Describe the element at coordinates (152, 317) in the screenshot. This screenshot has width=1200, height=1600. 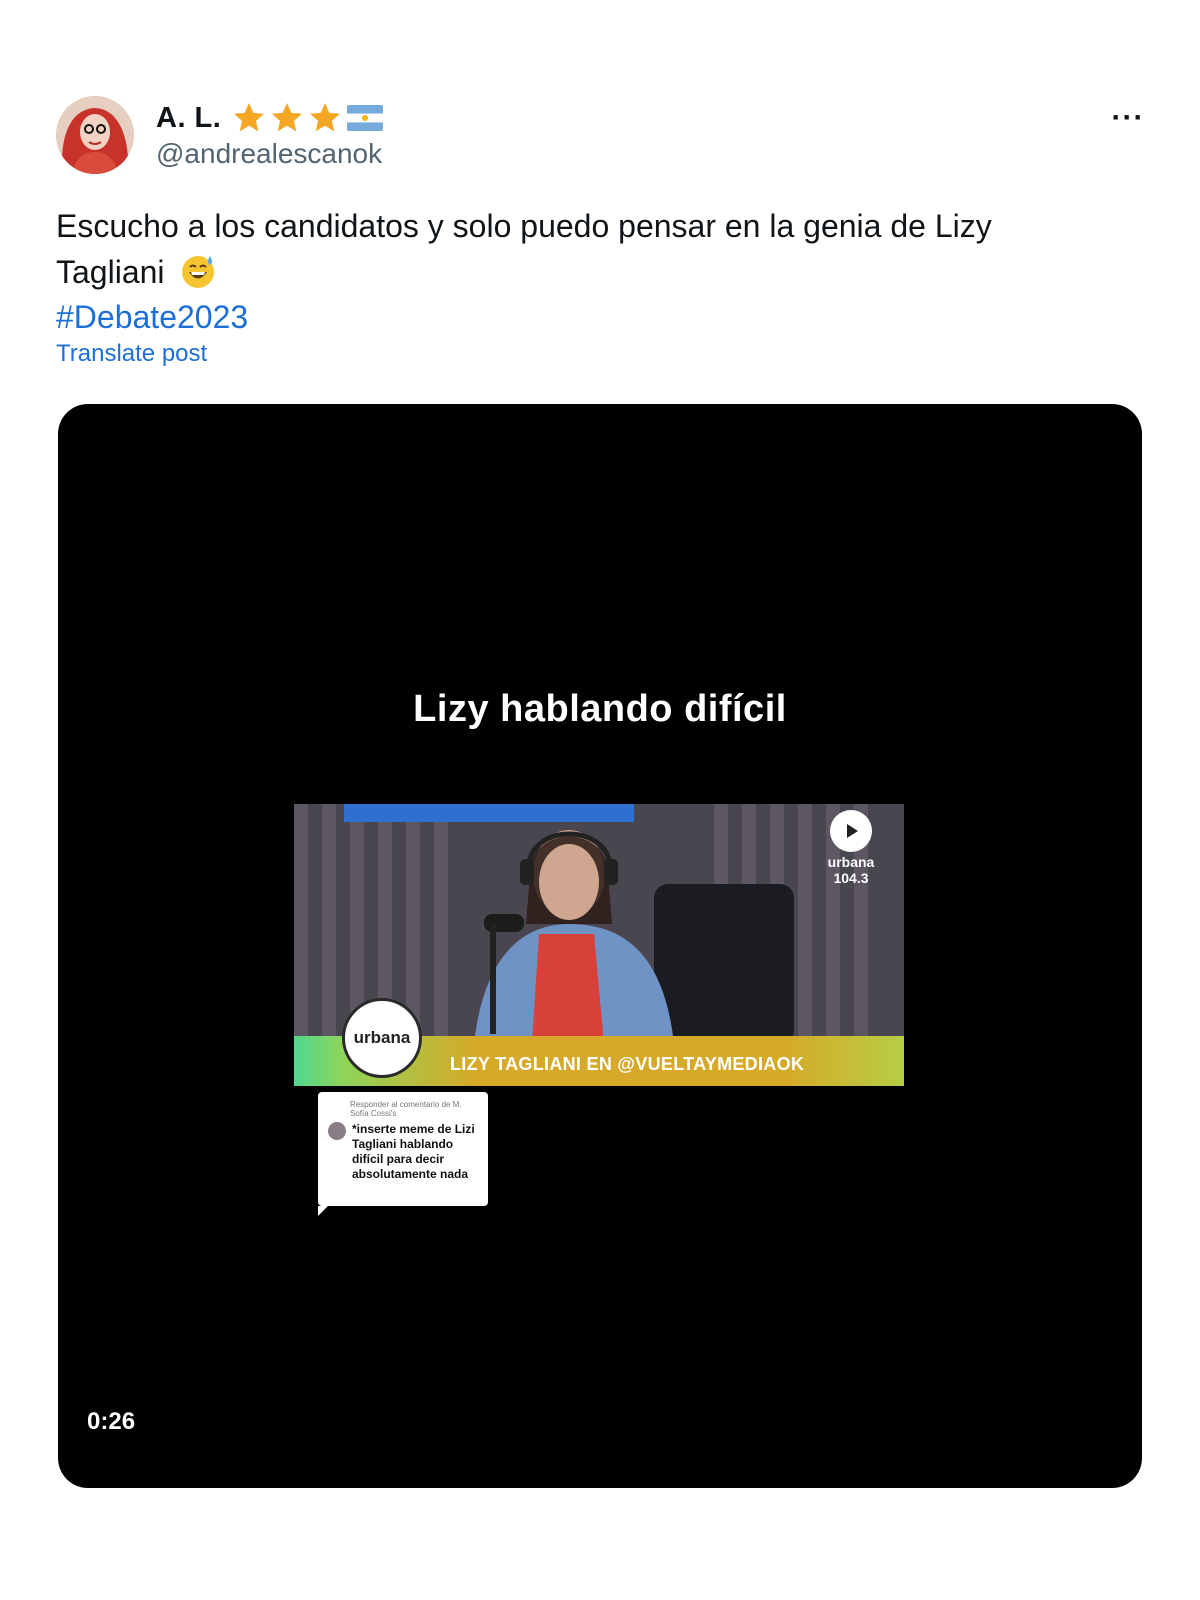
I see `hashtag-link: #Debate2023` at that location.